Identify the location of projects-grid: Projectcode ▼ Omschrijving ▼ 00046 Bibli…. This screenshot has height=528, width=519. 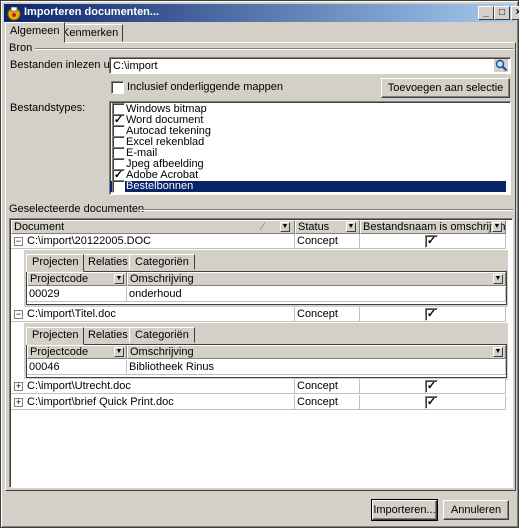
(266, 361).